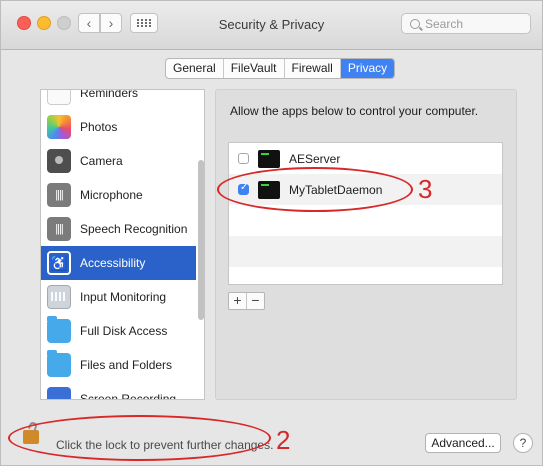  What do you see at coordinates (523, 443) in the screenshot?
I see `help-button: ?` at bounding box center [523, 443].